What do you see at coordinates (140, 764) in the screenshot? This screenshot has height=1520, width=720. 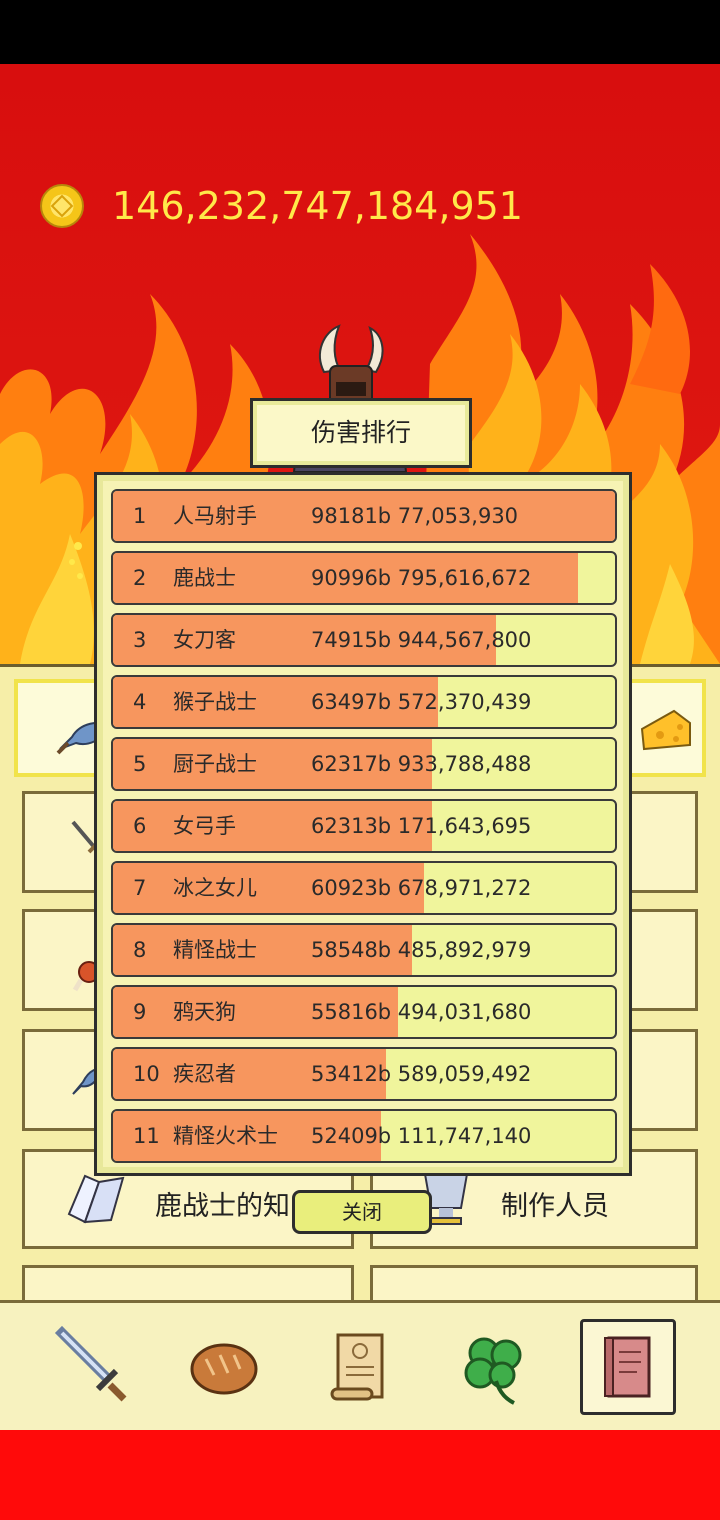 I see `rank-number: 5` at bounding box center [140, 764].